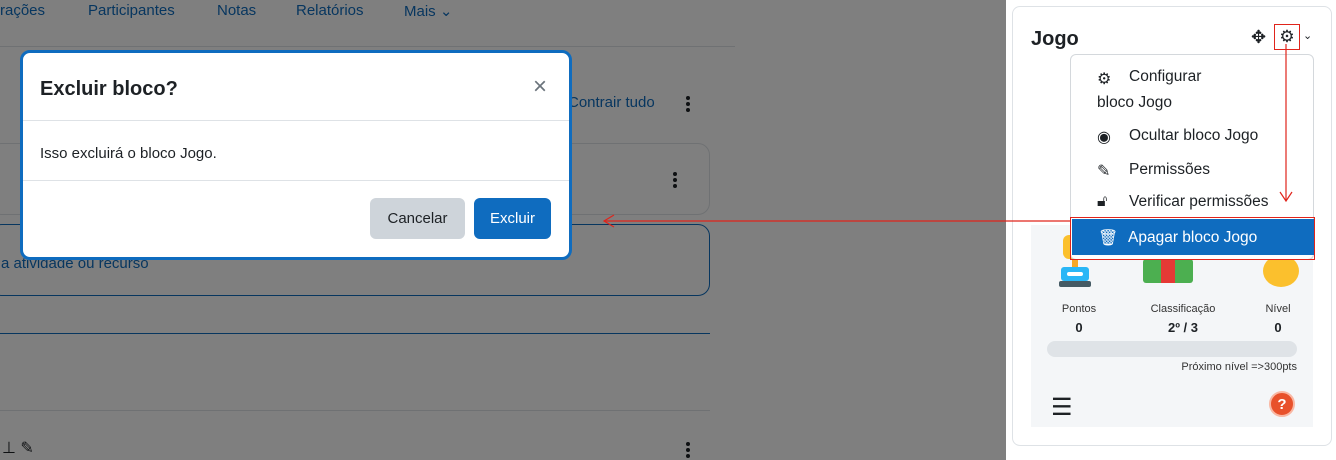 This screenshot has height=460, width=1336. What do you see at coordinates (1307, 35) in the screenshot?
I see `chevron-down-icon: ⌄` at bounding box center [1307, 35].